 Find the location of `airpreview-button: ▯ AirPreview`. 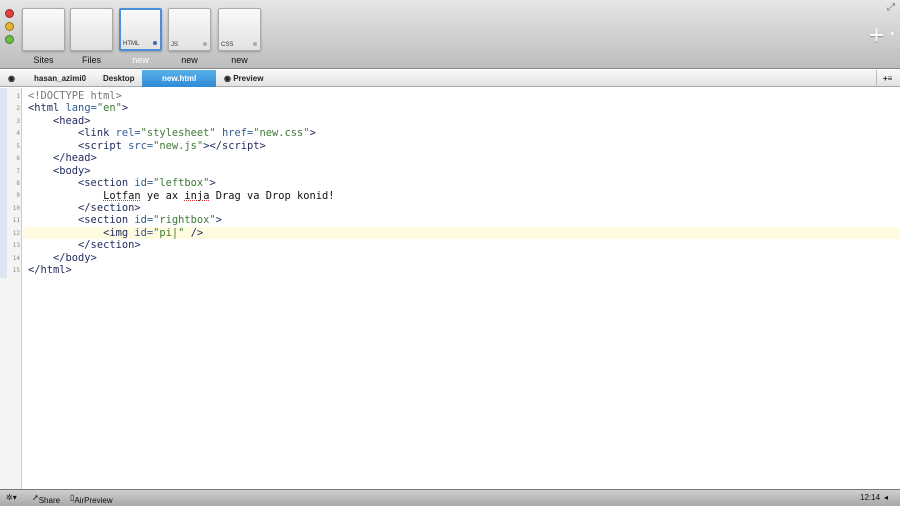

airpreview-button: ▯ AirPreview is located at coordinates (91, 499).